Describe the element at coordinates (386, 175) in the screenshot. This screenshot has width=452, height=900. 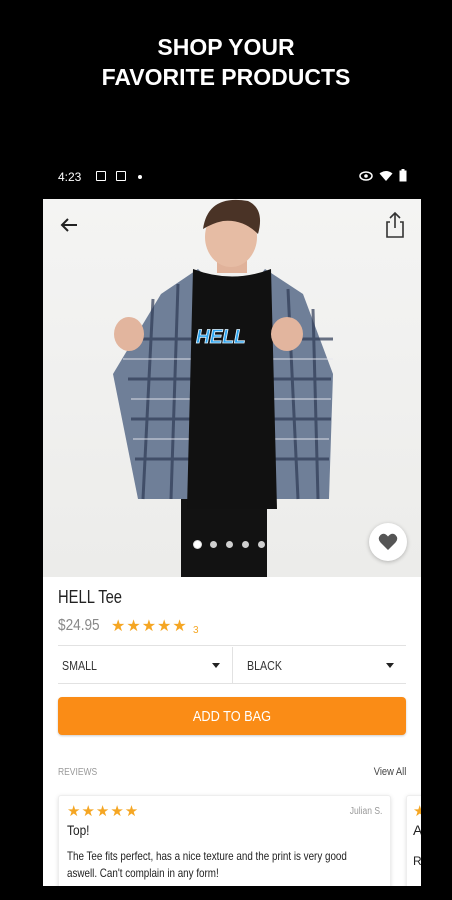
I see `wifi-icon` at that location.